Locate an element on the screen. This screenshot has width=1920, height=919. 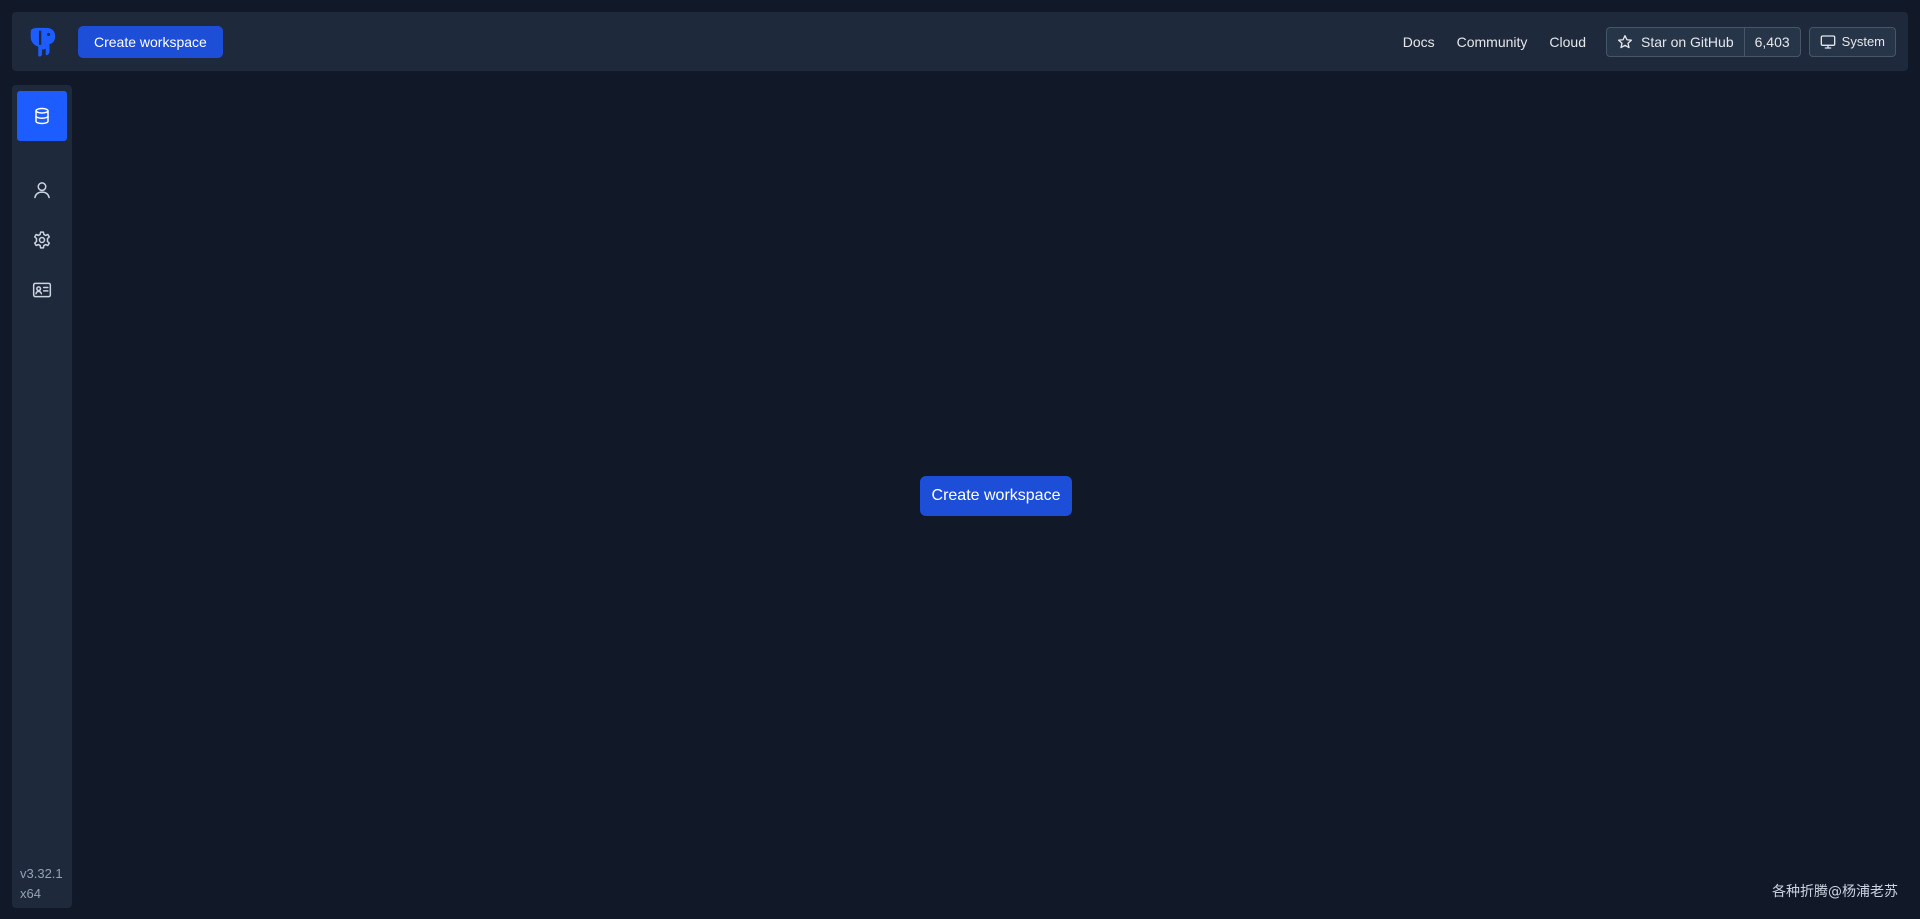
sidebar-item-connections is located at coordinates (42, 116).